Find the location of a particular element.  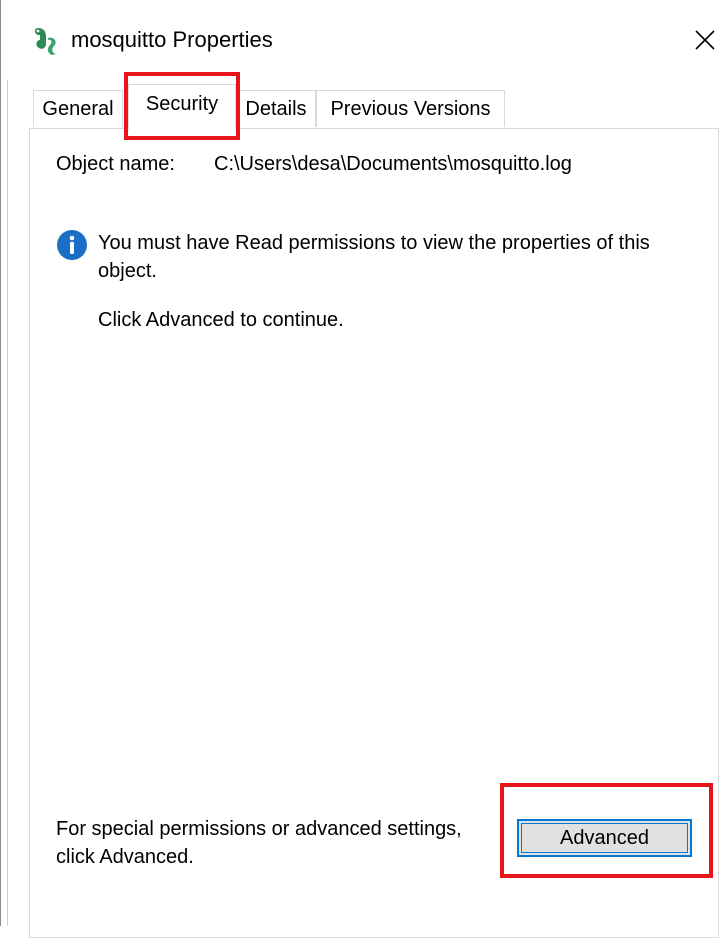

tab-security: Security is located at coordinates (182, 106).